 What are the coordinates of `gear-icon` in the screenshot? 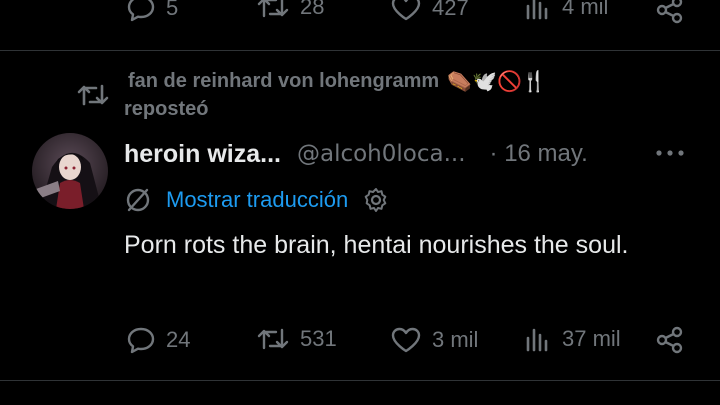 It's located at (376, 200).